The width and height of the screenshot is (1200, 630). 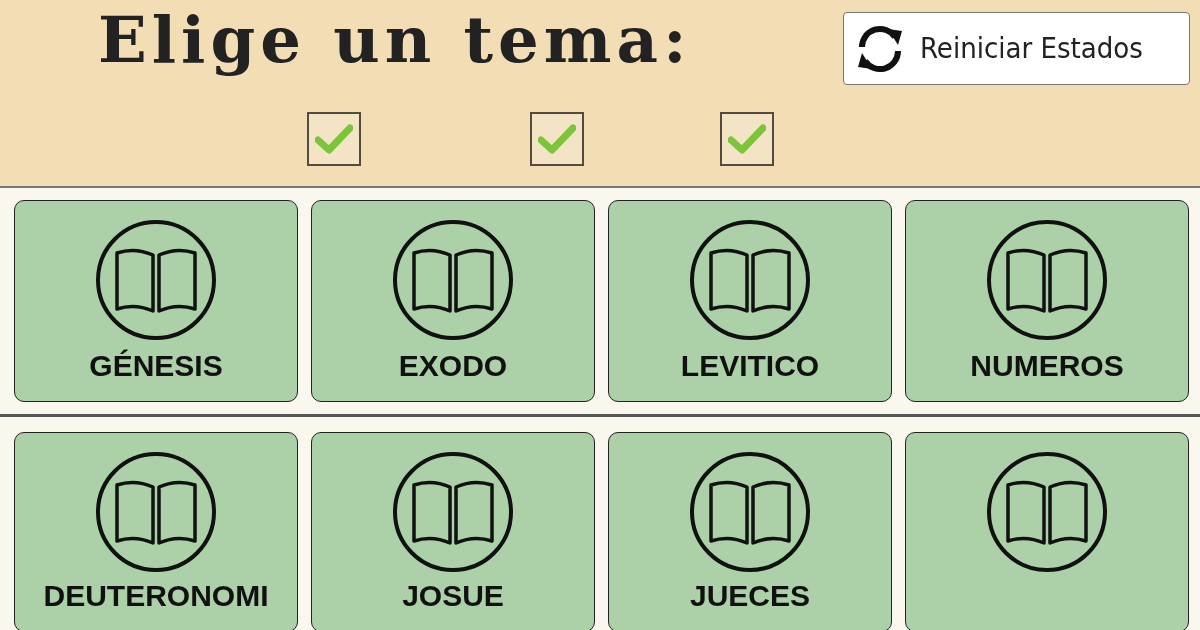 What do you see at coordinates (749, 595) in the screenshot?
I see `book-title: JUECES` at bounding box center [749, 595].